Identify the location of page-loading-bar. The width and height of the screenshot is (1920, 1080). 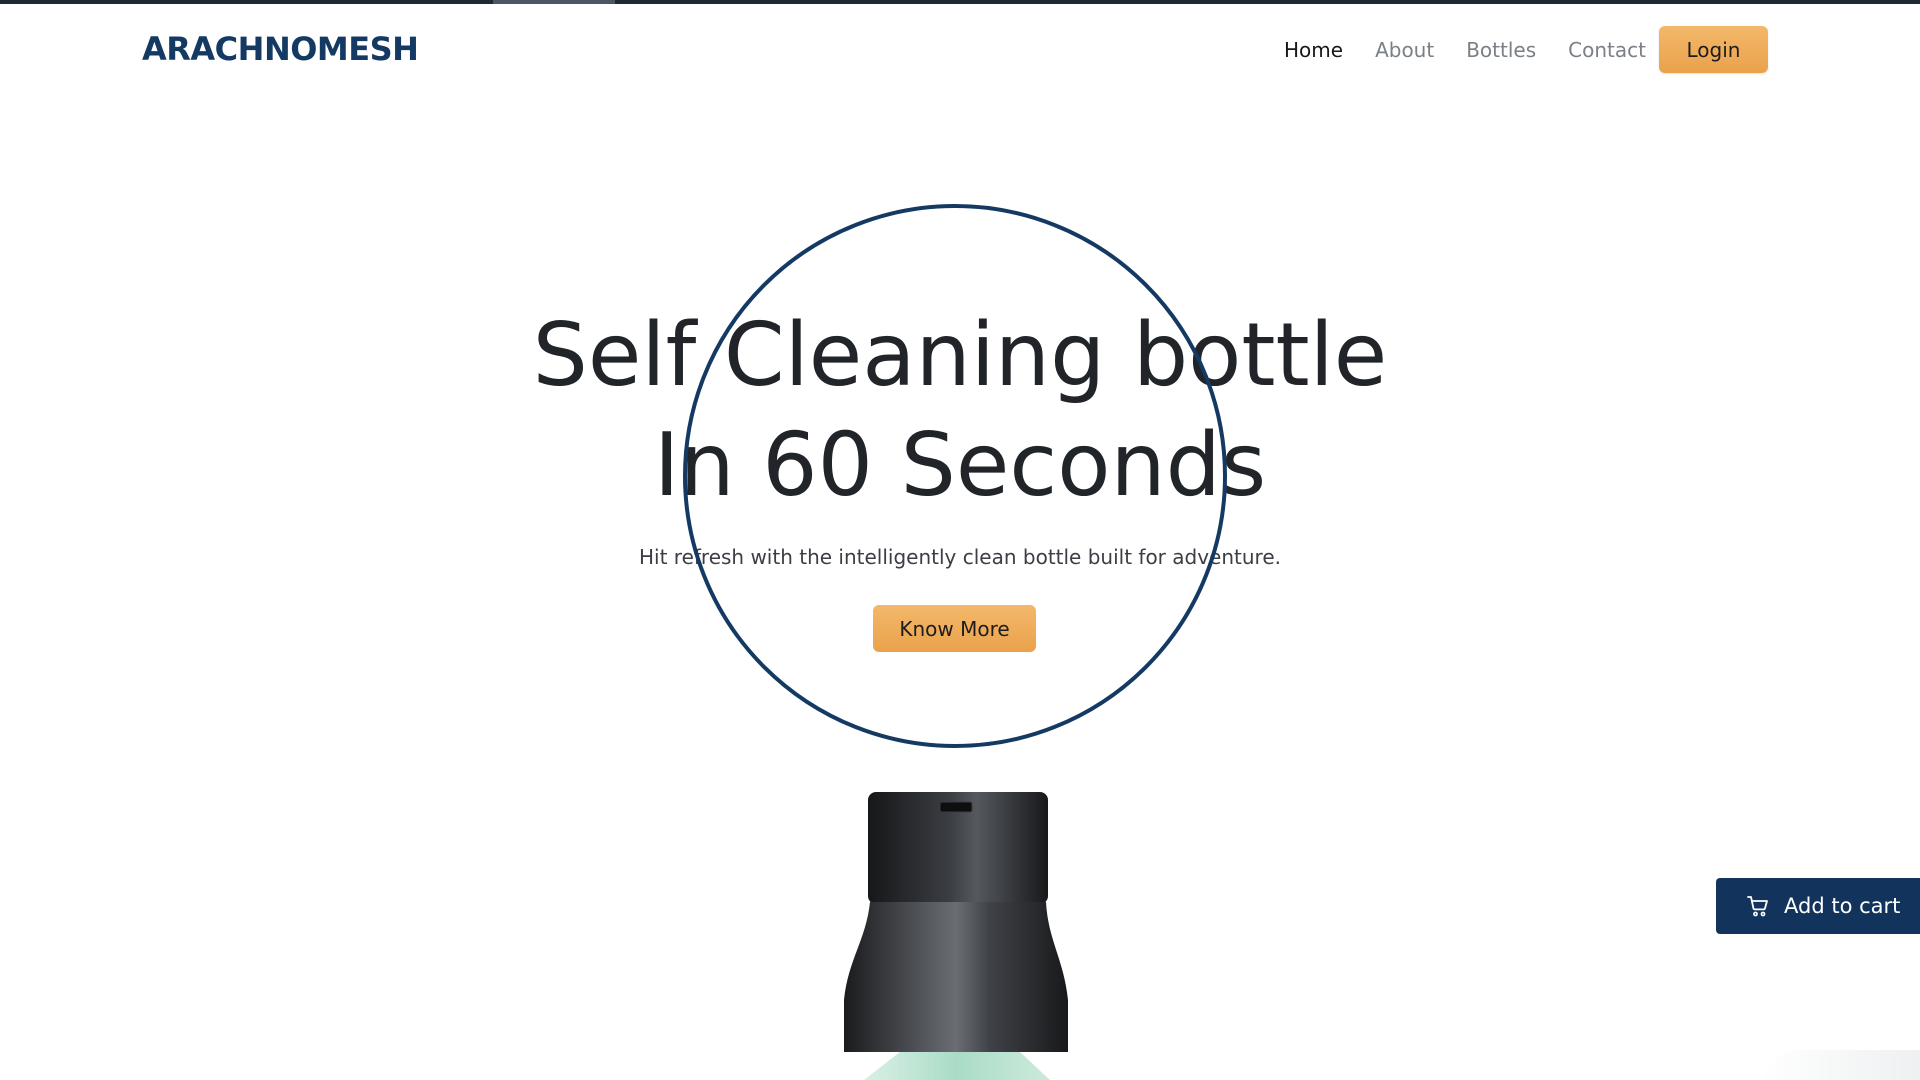
(960, 2).